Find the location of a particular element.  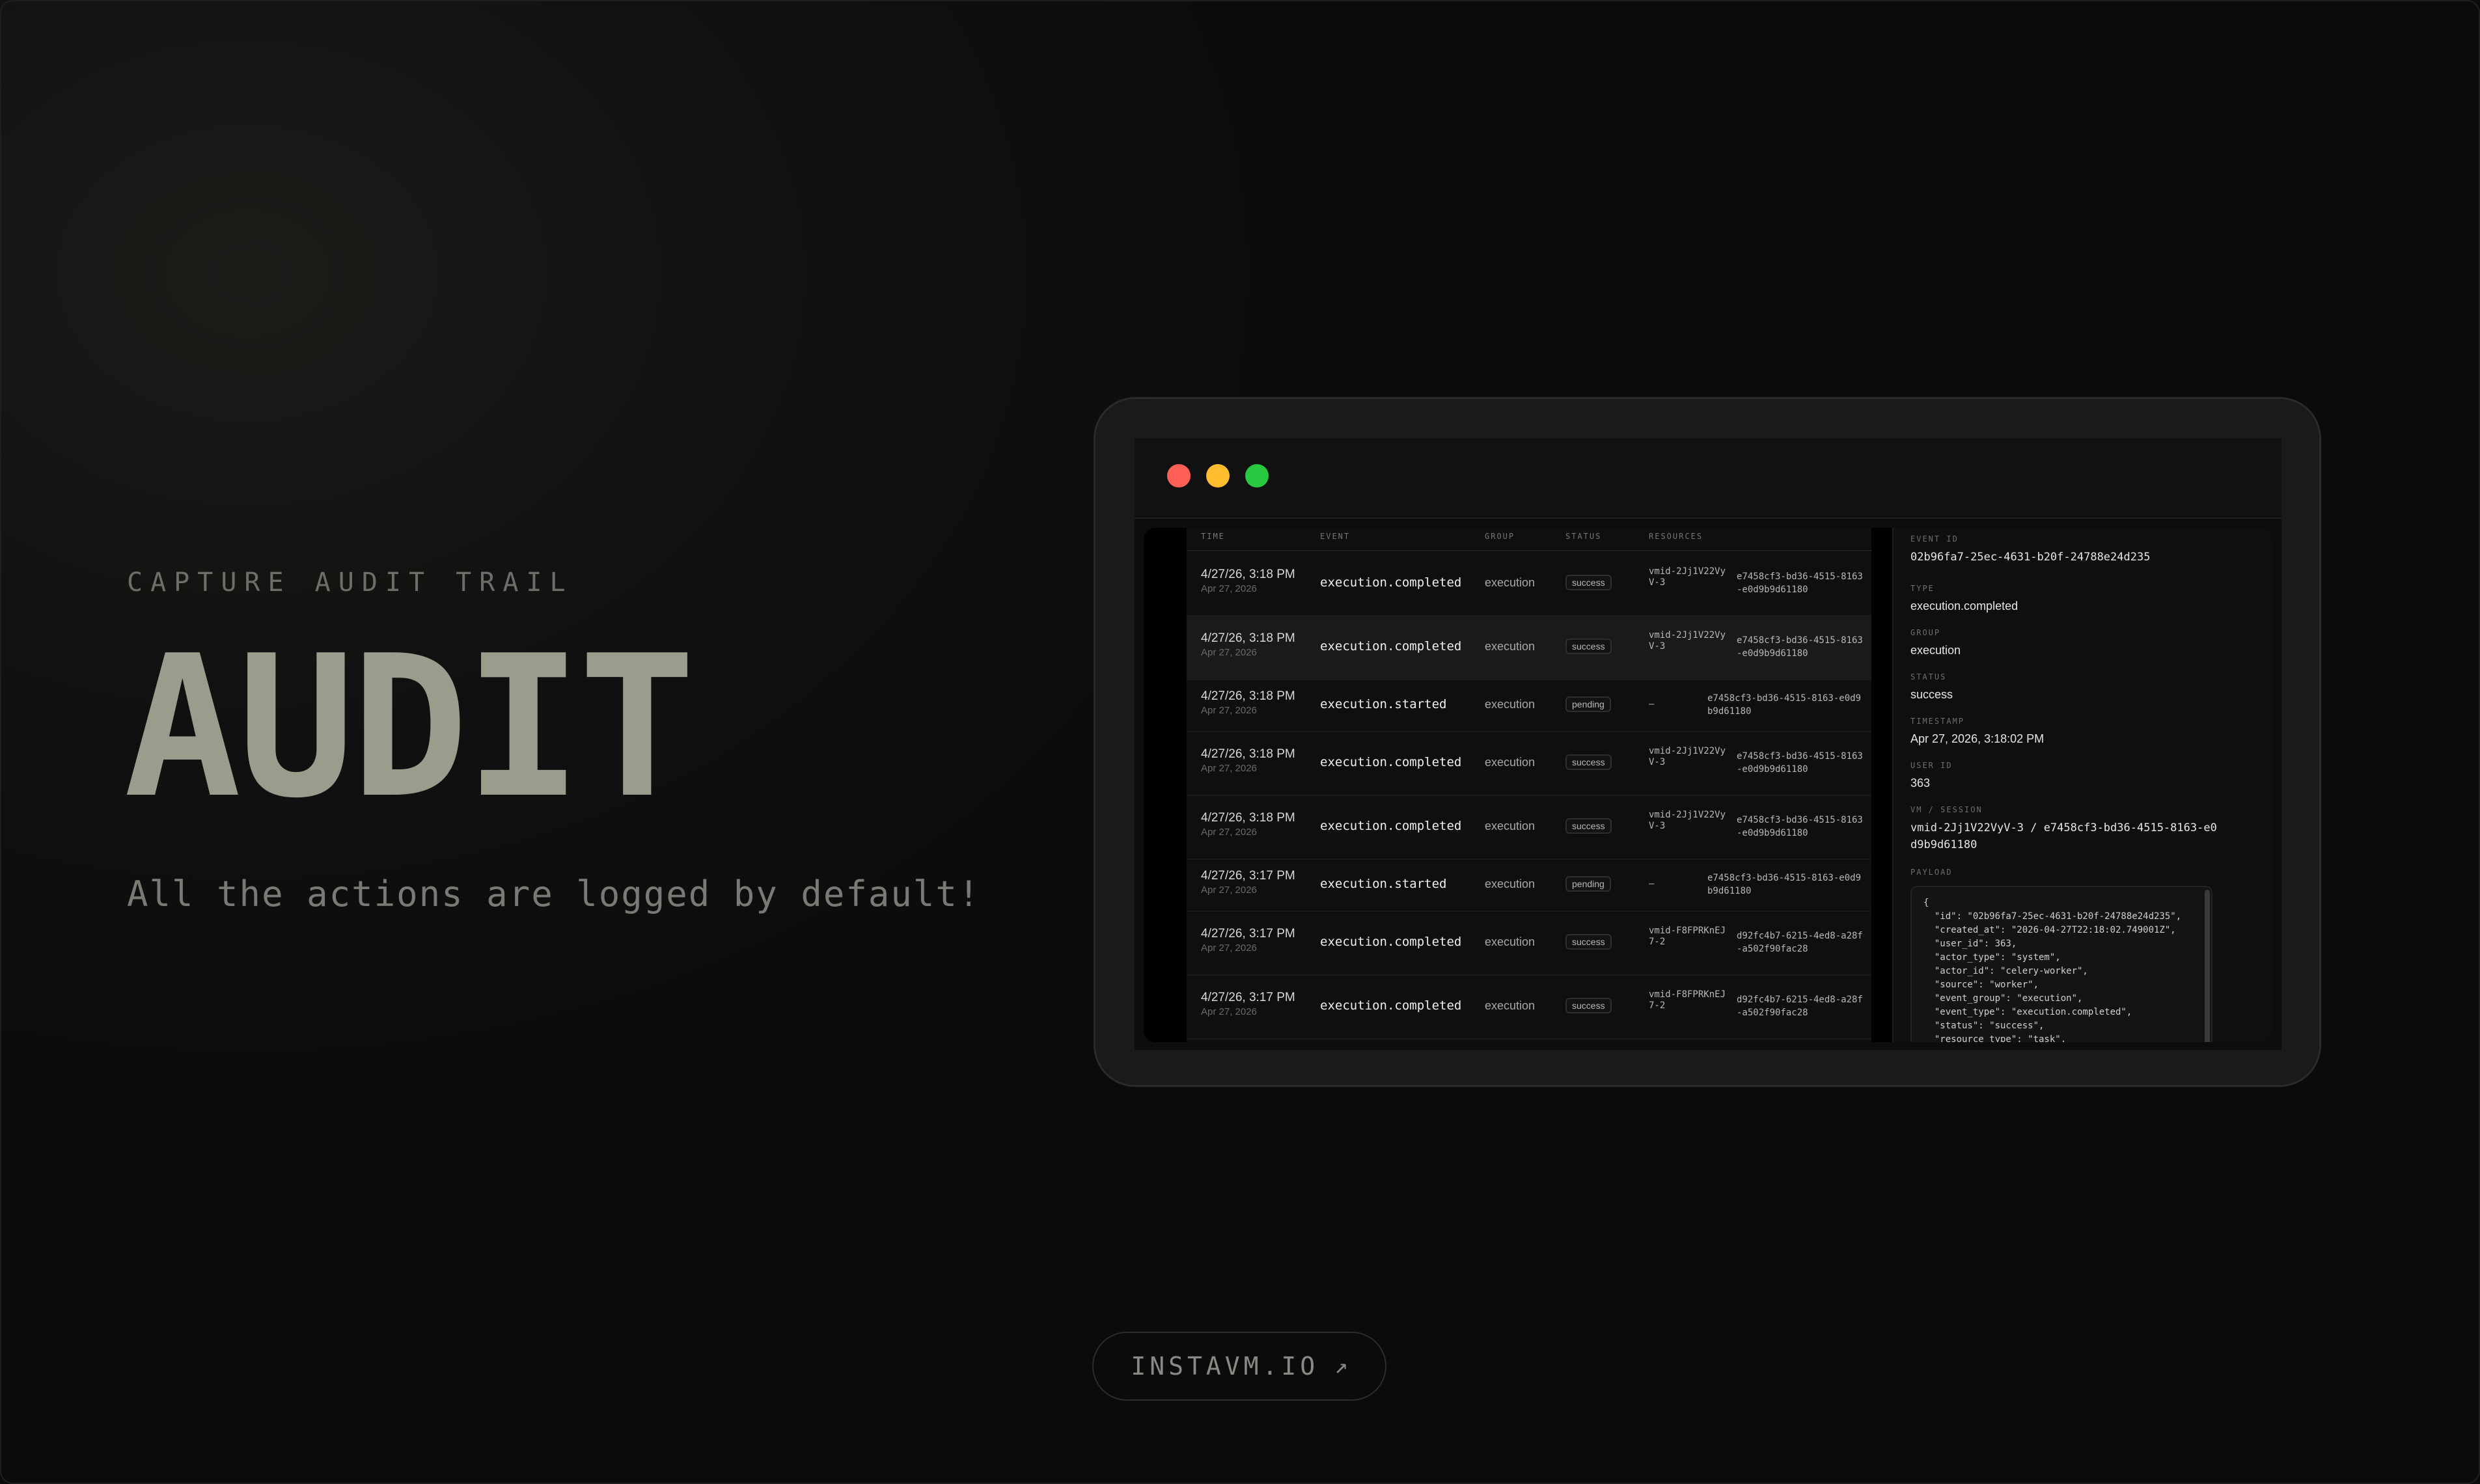

column-header-group: GROUP is located at coordinates (1500, 536).